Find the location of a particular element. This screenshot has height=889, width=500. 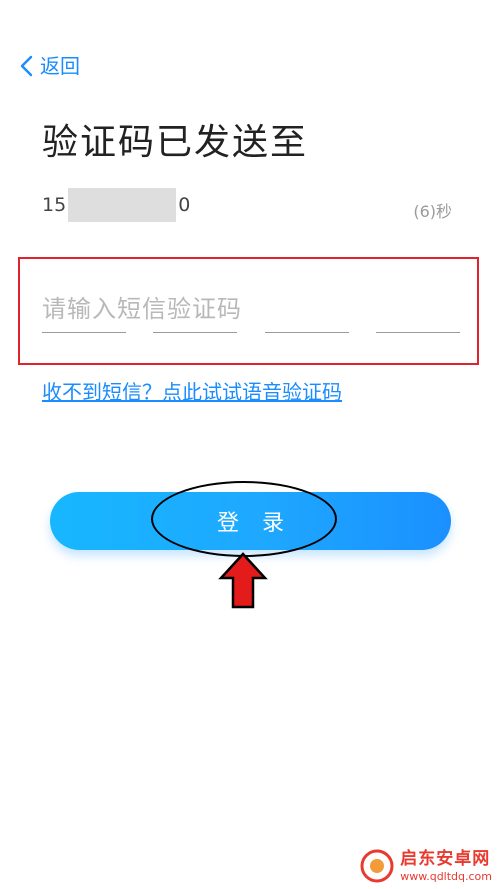

phone-prefix: 15 is located at coordinates (54, 205).